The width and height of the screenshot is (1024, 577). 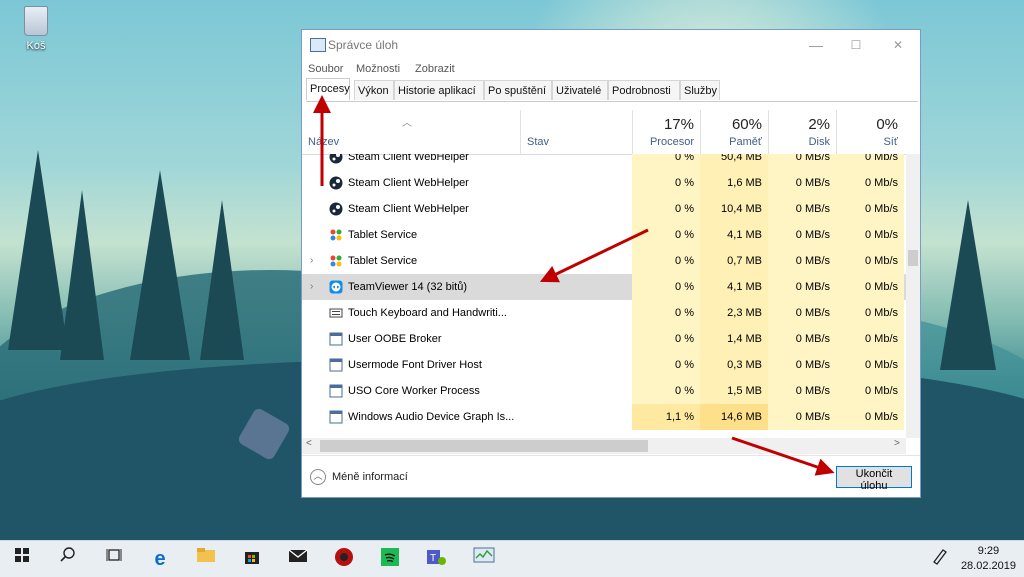 I want to click on menu-soubor: Soubor, so click(x=325, y=69).